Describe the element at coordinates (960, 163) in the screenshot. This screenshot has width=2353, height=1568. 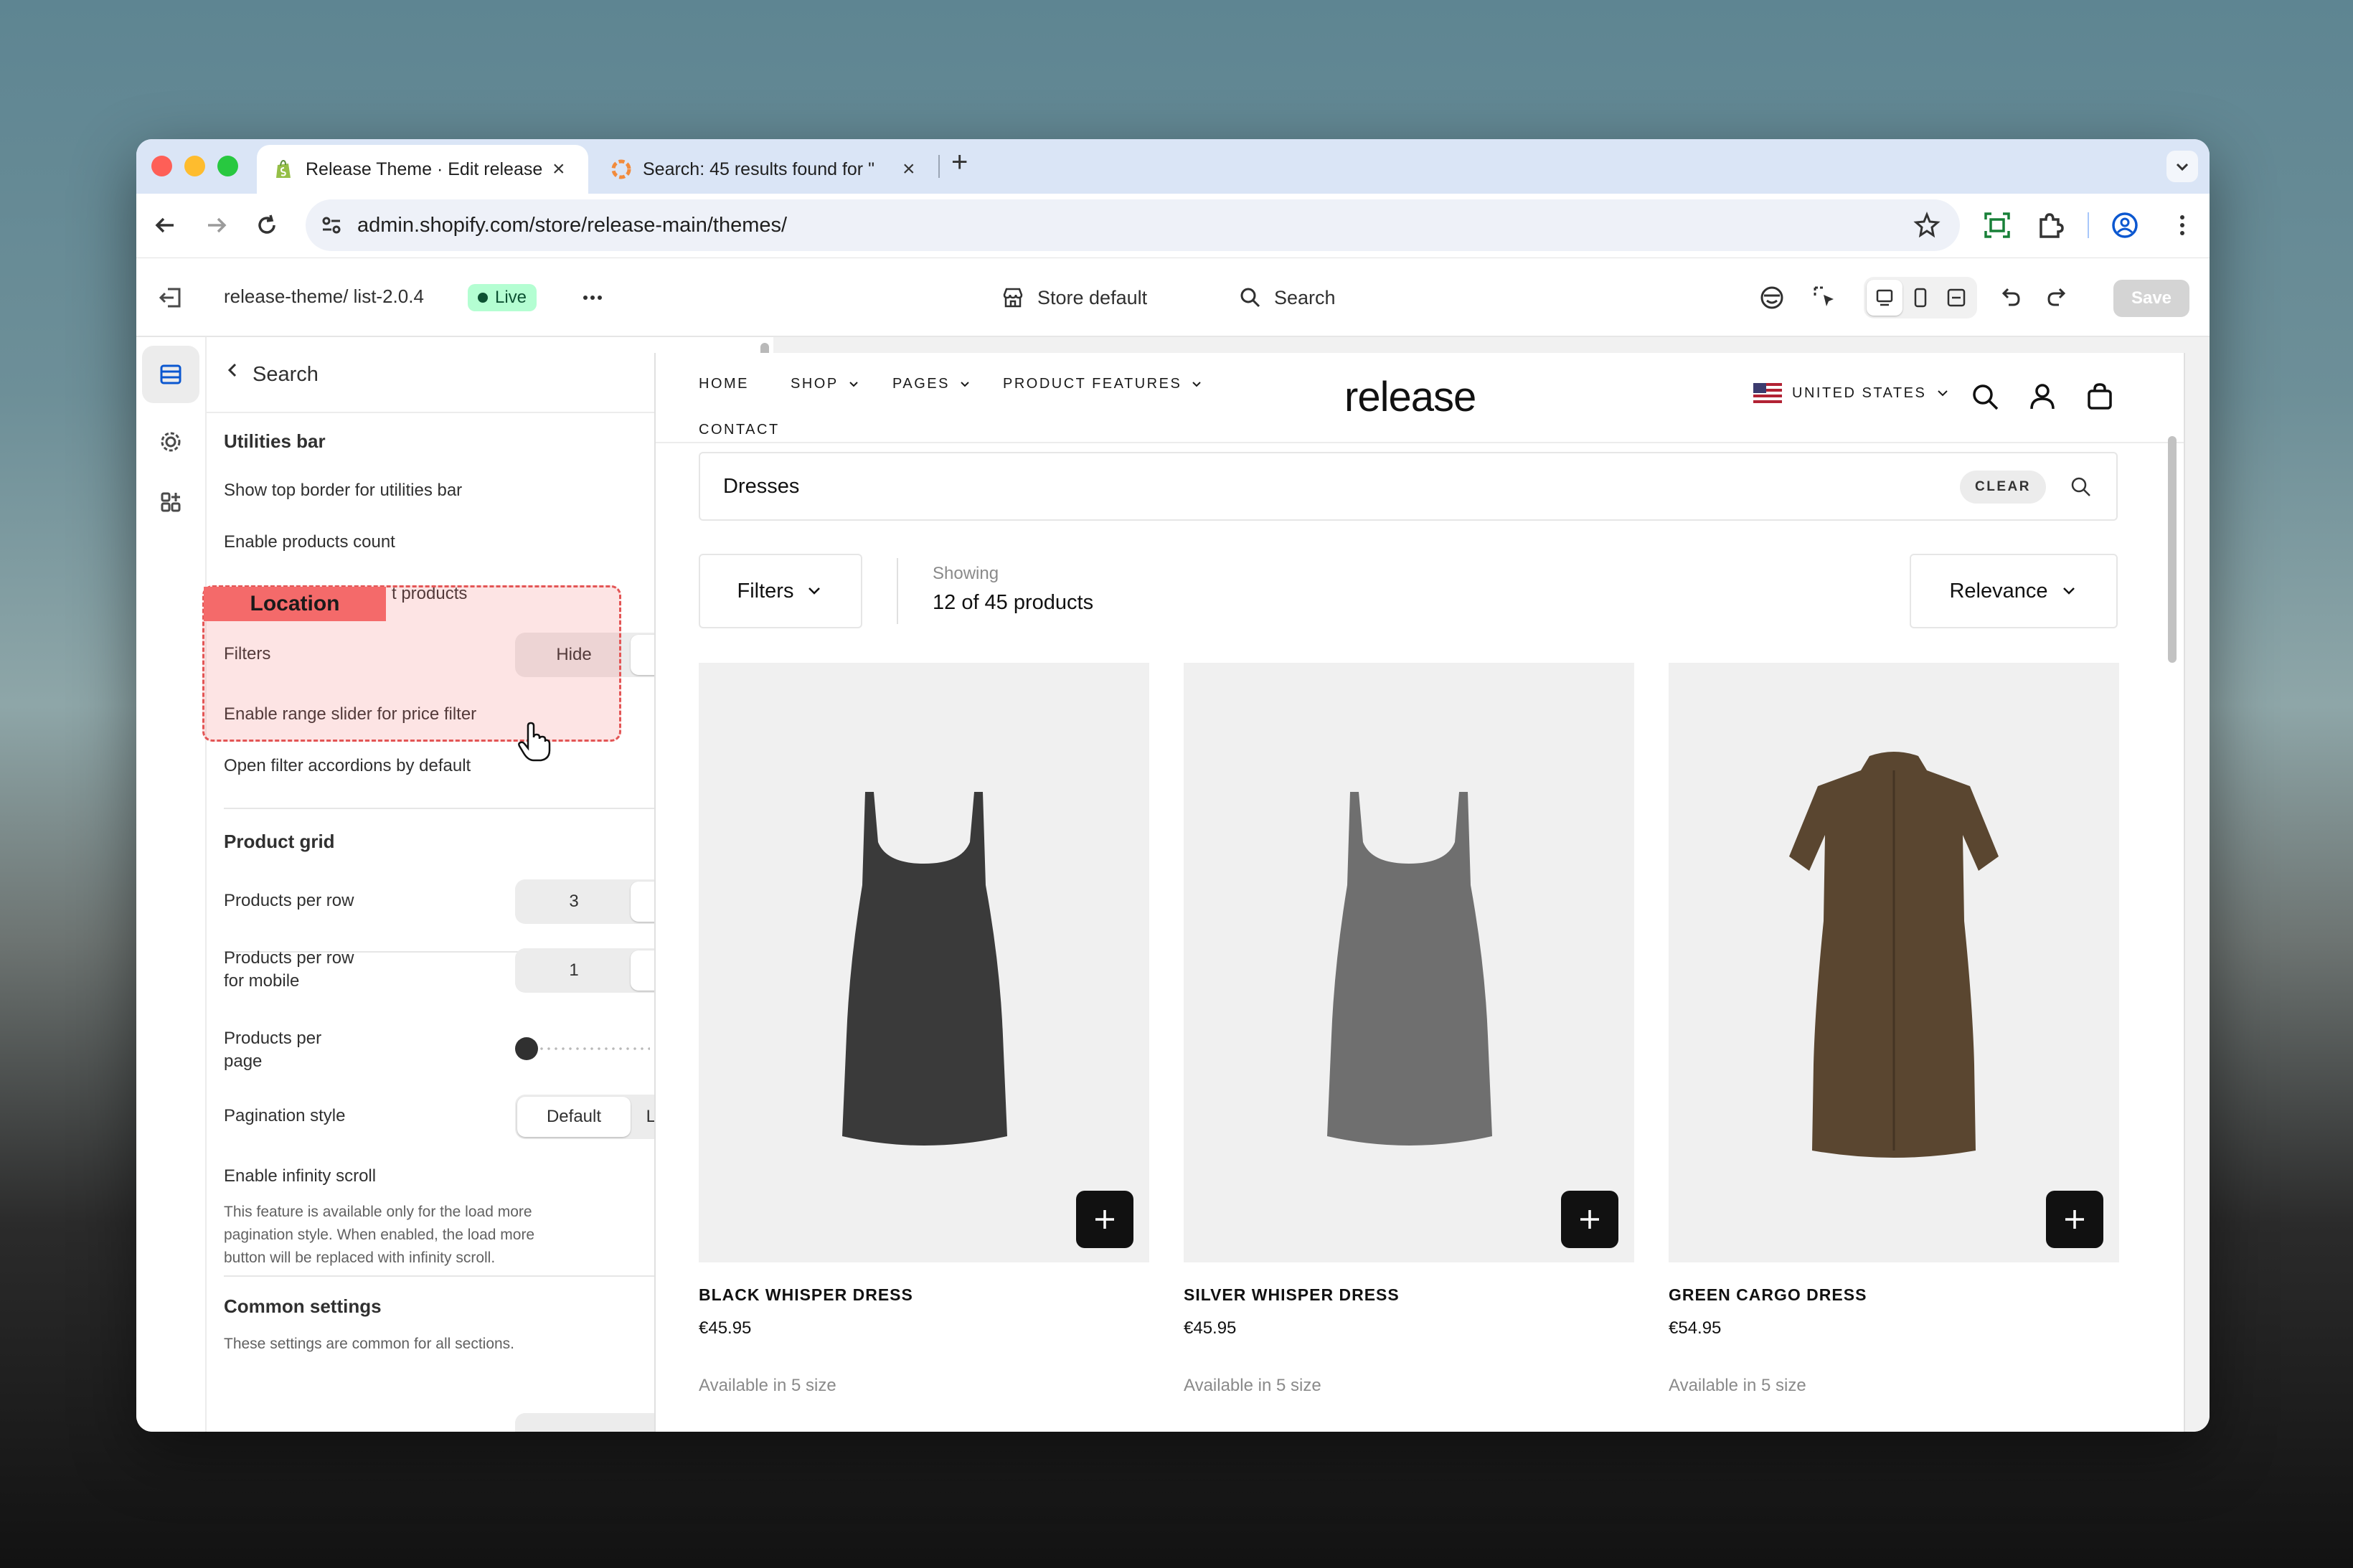
I see `new-tab-button: +` at that location.